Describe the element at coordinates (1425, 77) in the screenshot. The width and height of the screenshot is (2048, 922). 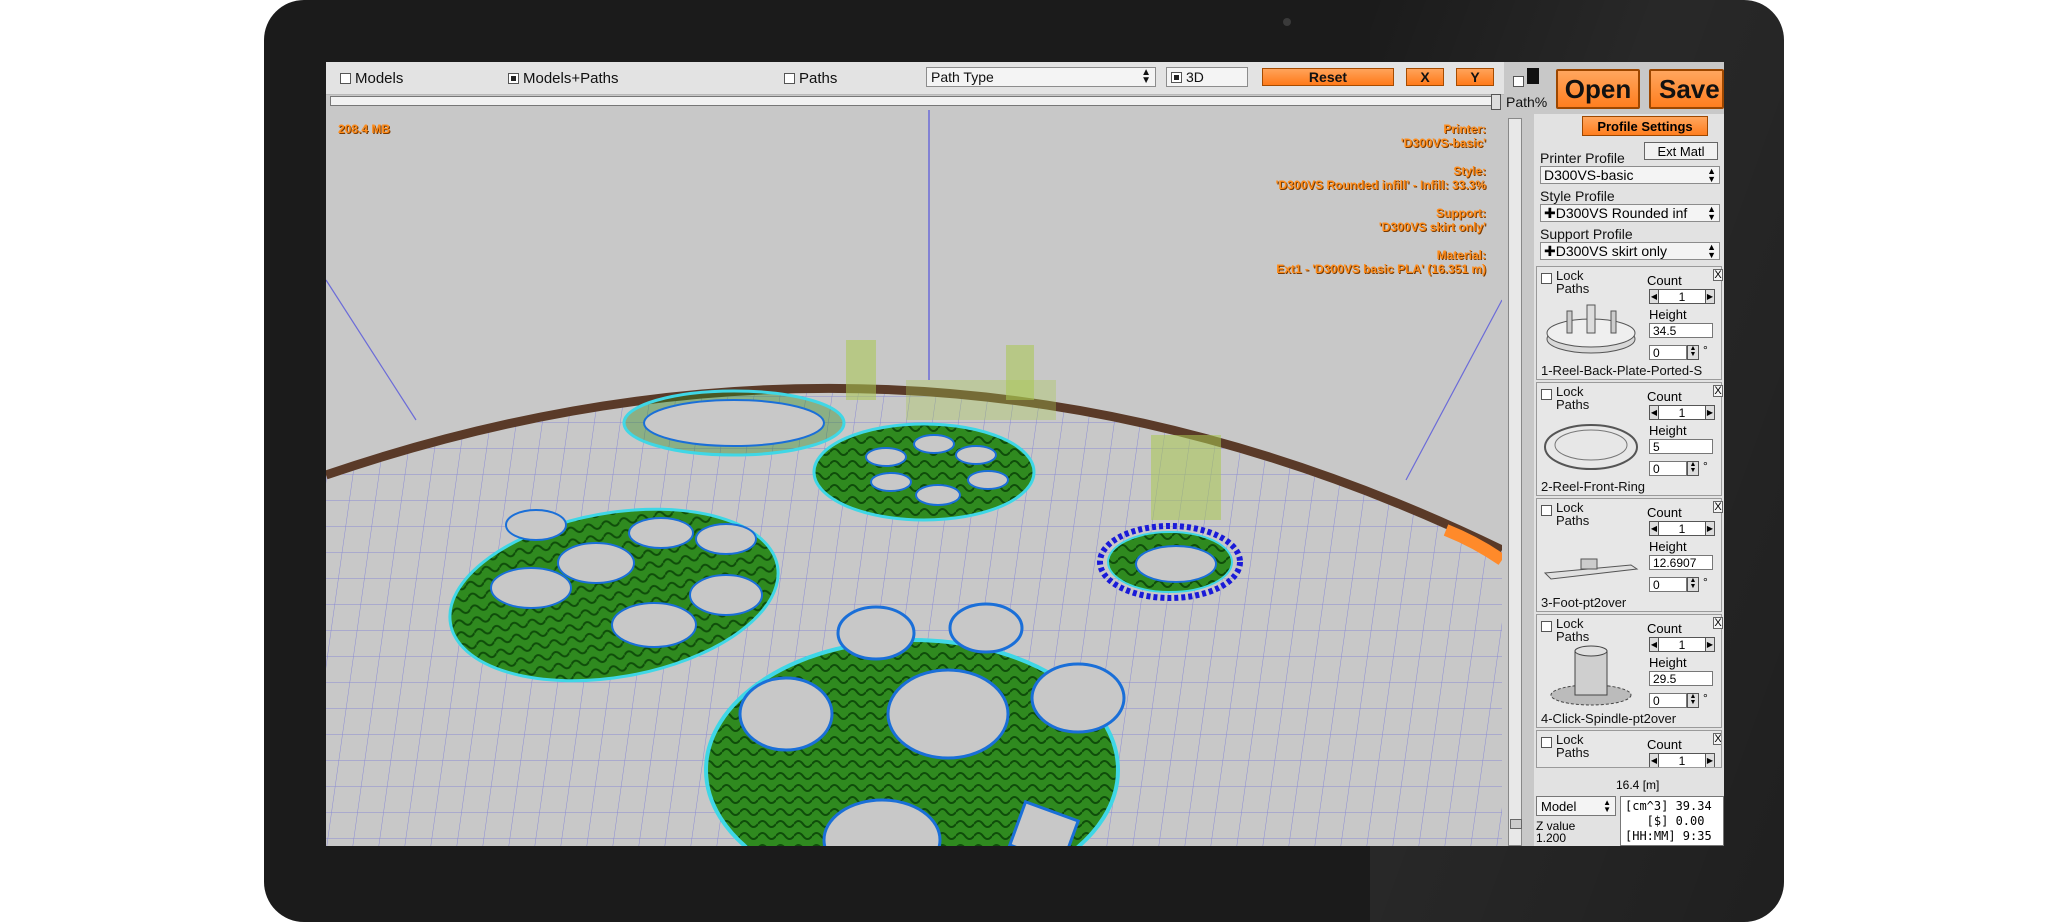
I see `x-view-button: X` at that location.